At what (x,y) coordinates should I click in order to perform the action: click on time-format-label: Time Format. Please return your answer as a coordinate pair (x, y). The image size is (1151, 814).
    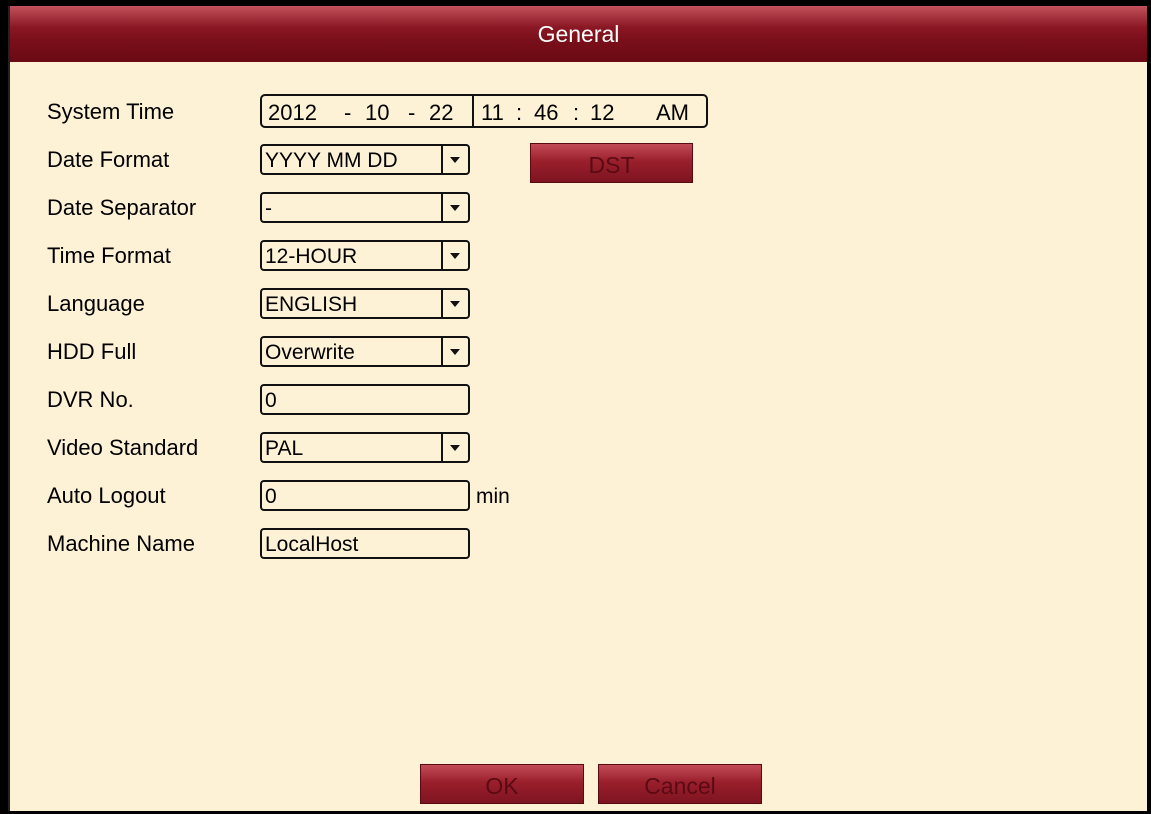
    Looking at the image, I should click on (109, 255).